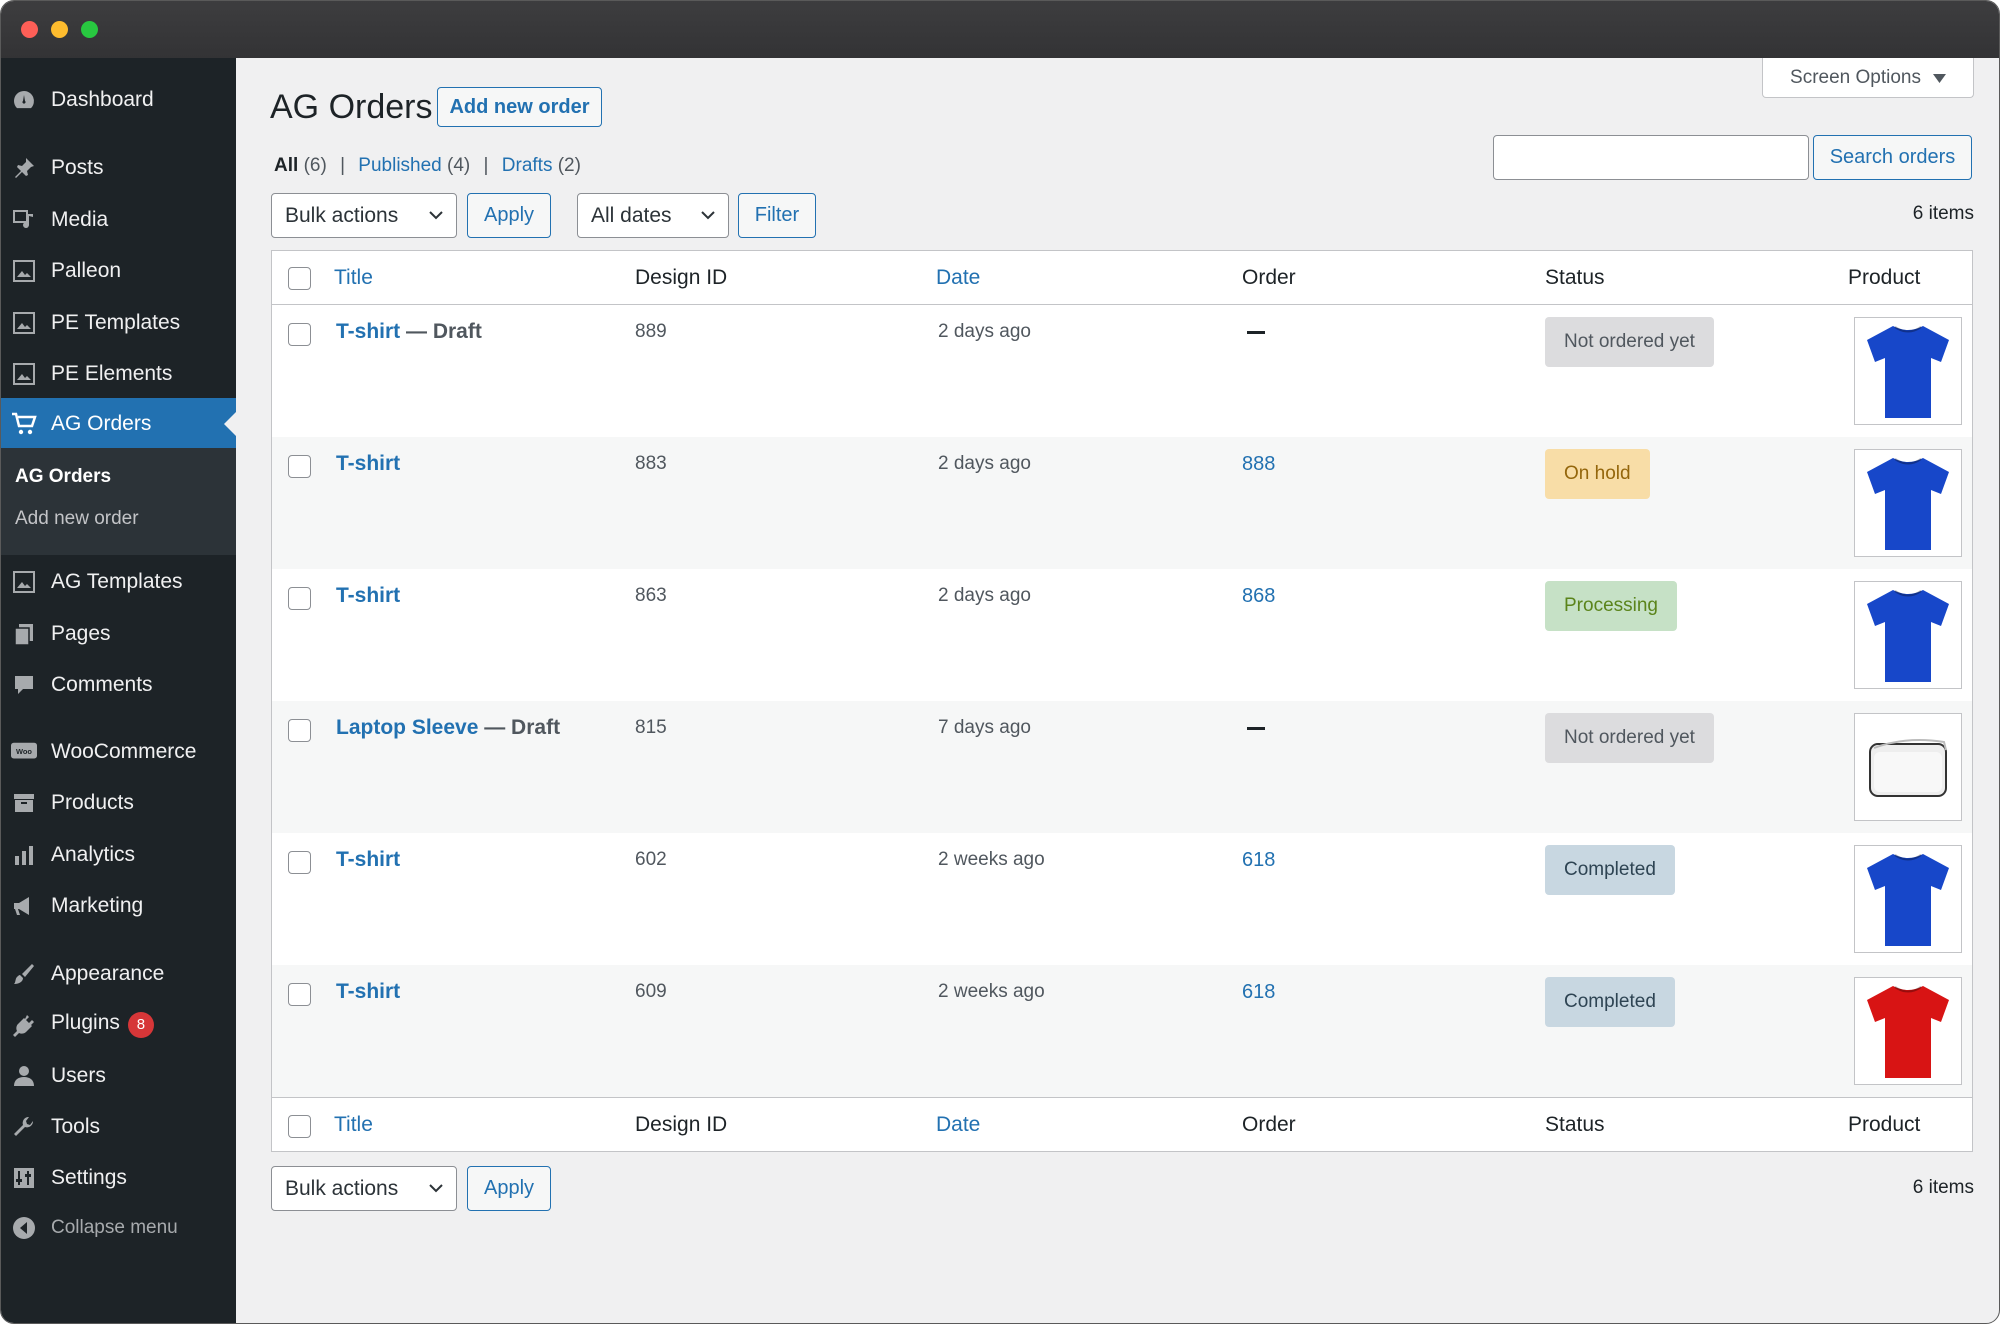 The width and height of the screenshot is (2000, 1324). What do you see at coordinates (653, 215) in the screenshot?
I see `date-filter-select: All dates` at bounding box center [653, 215].